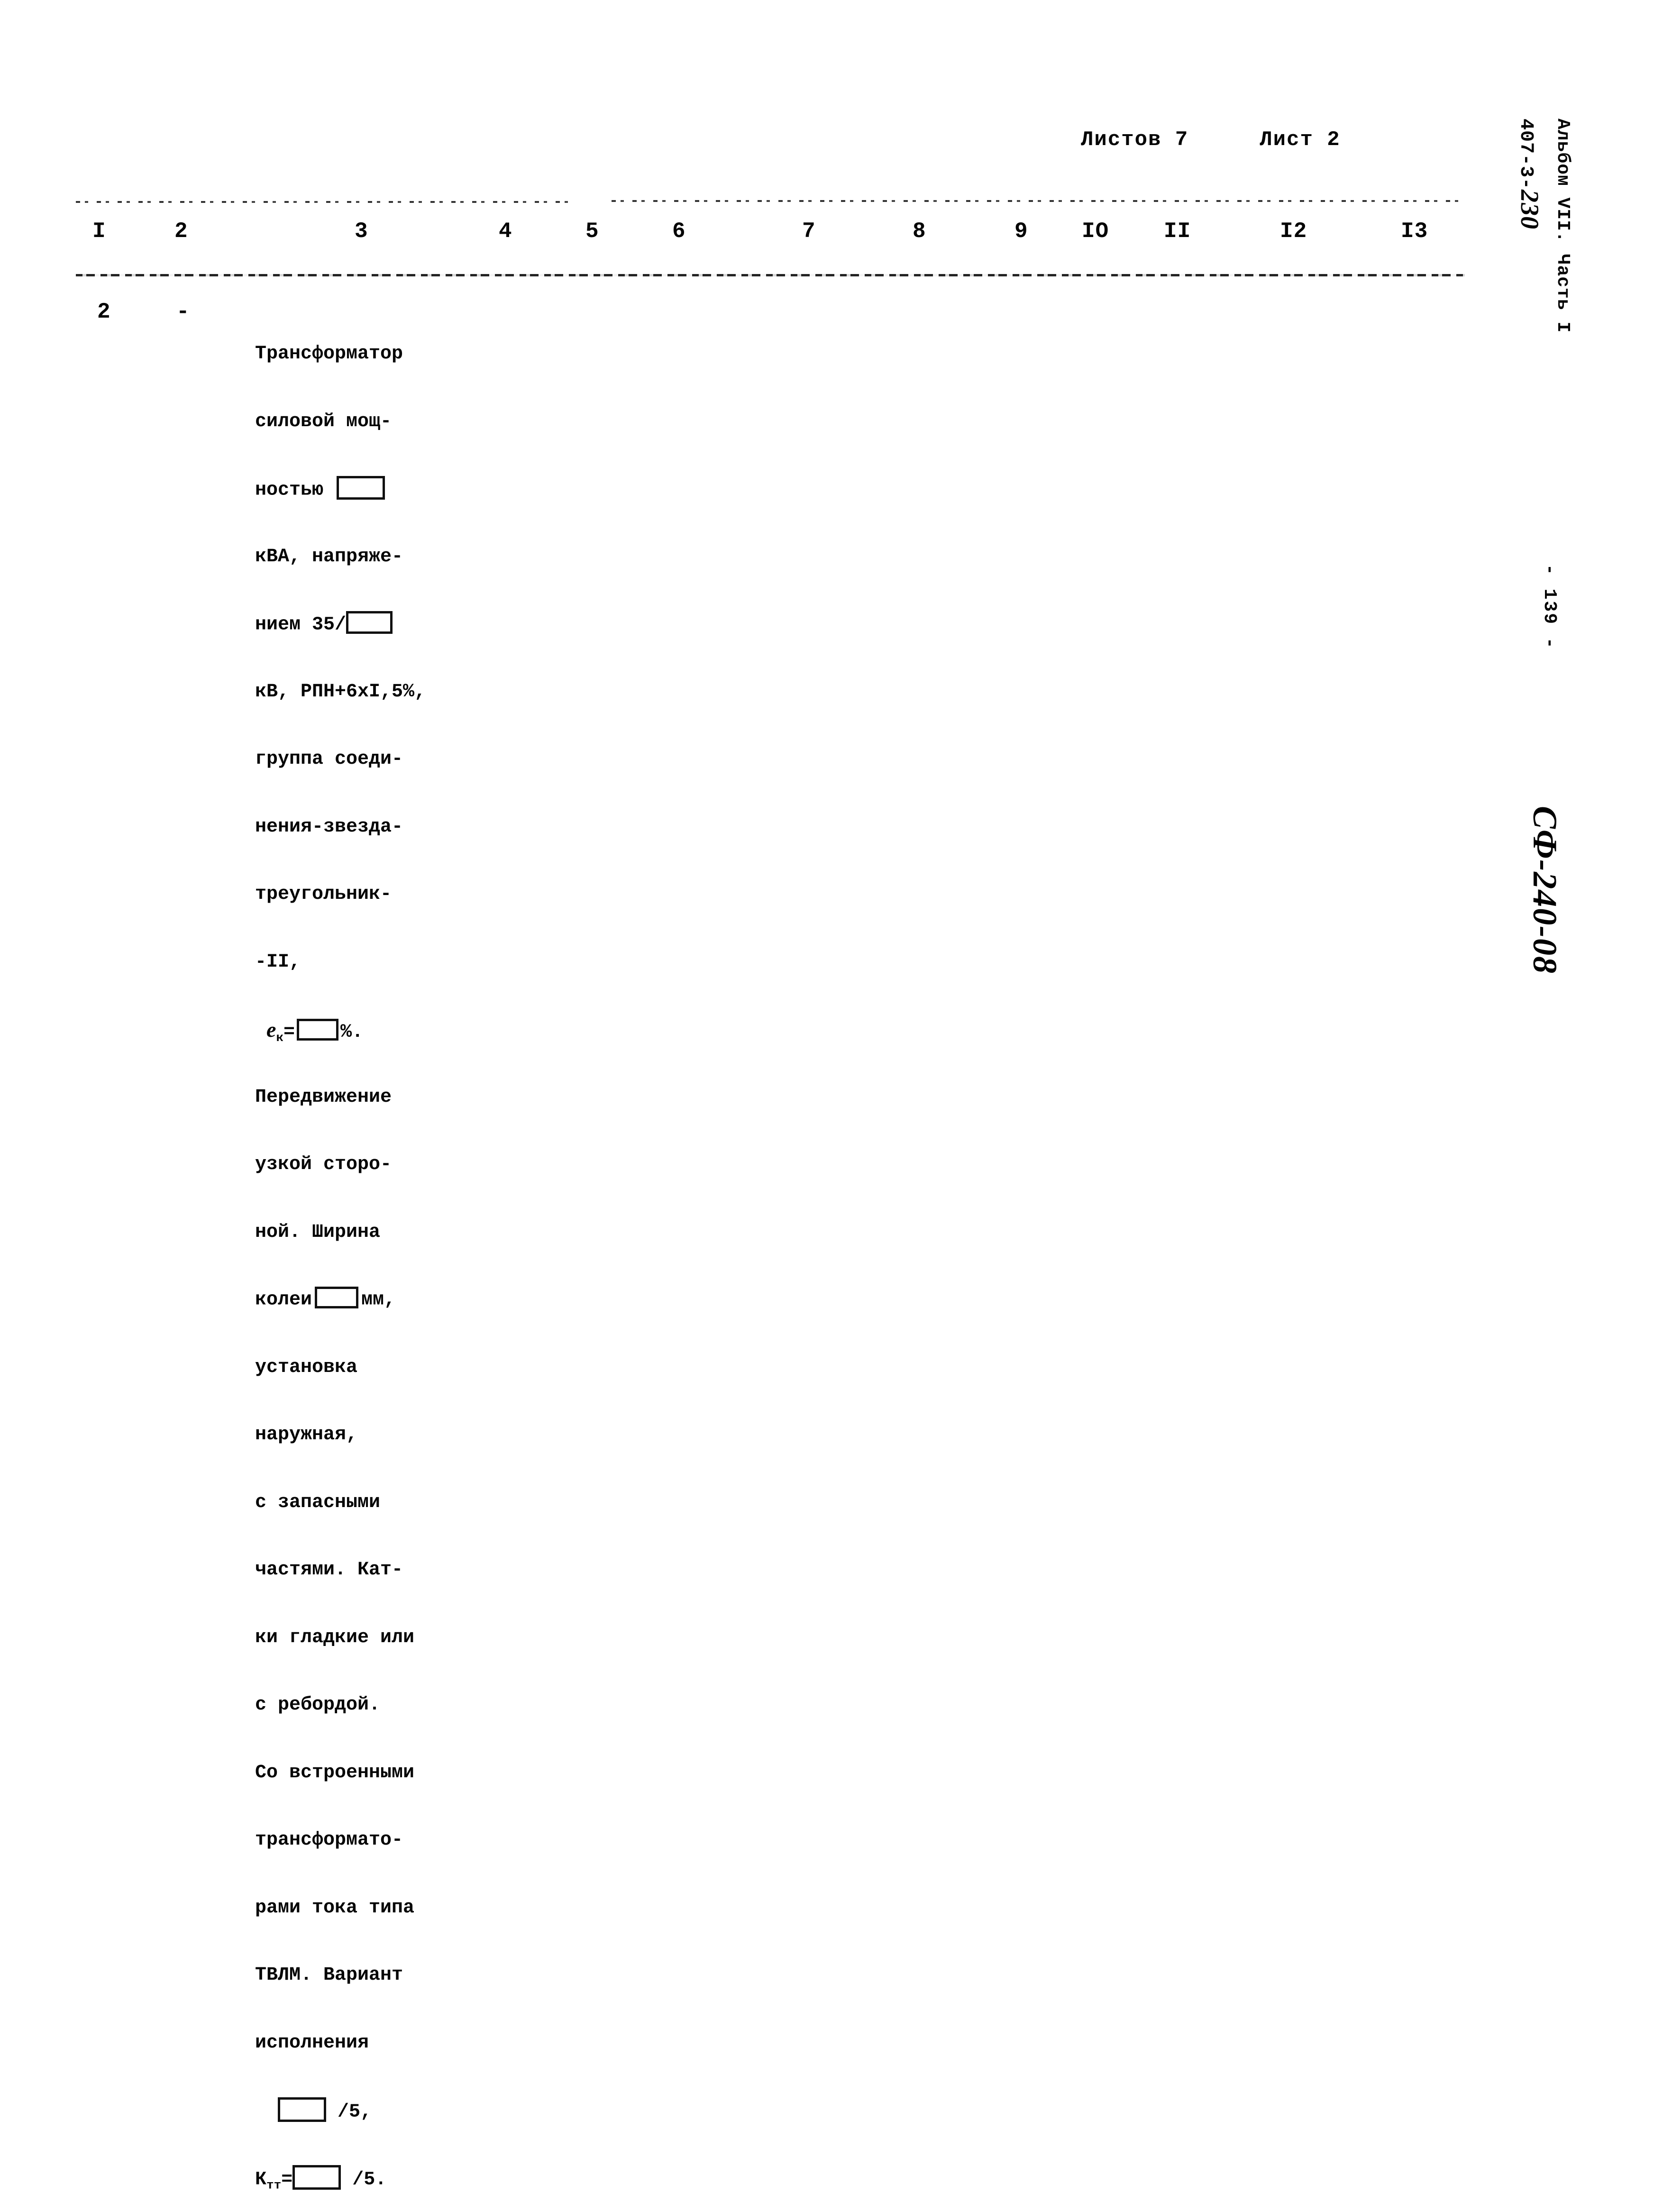  What do you see at coordinates (316, 2177) in the screenshot?
I see `blank-box-ktt` at bounding box center [316, 2177].